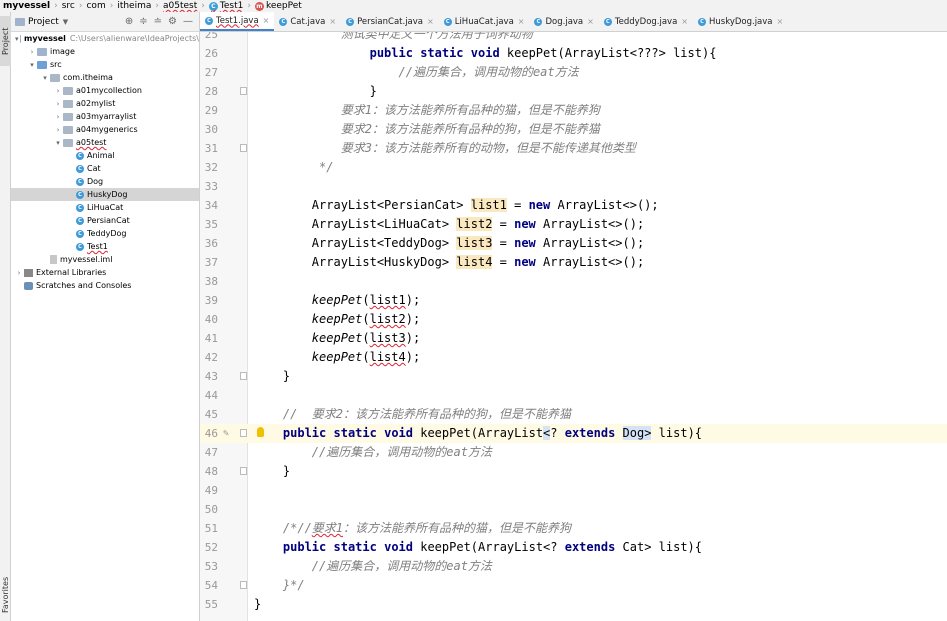 This screenshot has width=947, height=621. I want to click on code-line: 39 keepPet(list1);, so click(573, 300).